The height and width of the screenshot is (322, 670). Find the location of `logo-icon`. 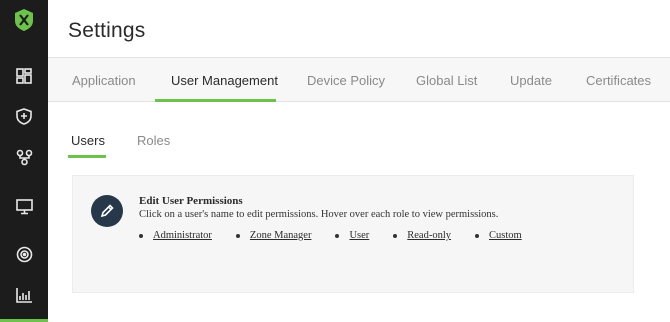

logo-icon is located at coordinates (24, 20).